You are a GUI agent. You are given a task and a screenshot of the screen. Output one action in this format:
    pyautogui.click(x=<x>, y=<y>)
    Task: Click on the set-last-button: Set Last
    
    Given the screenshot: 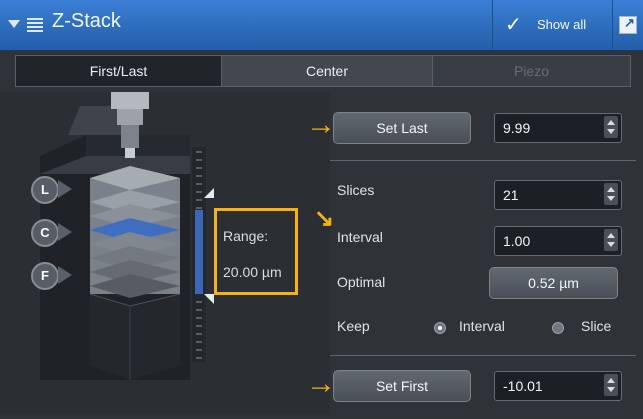 What is the action you would take?
    pyautogui.click(x=402, y=128)
    